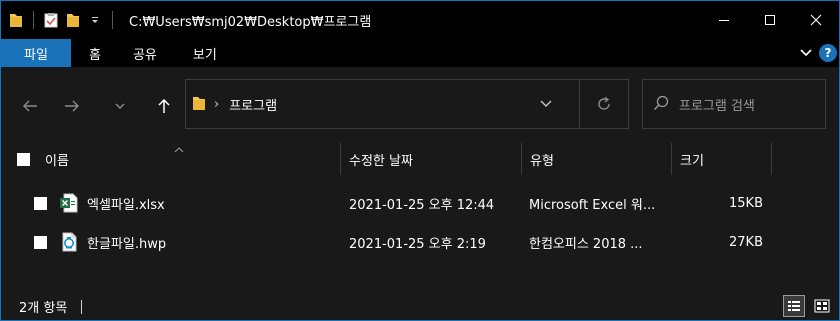  I want to click on window-controls, so click(770, 20).